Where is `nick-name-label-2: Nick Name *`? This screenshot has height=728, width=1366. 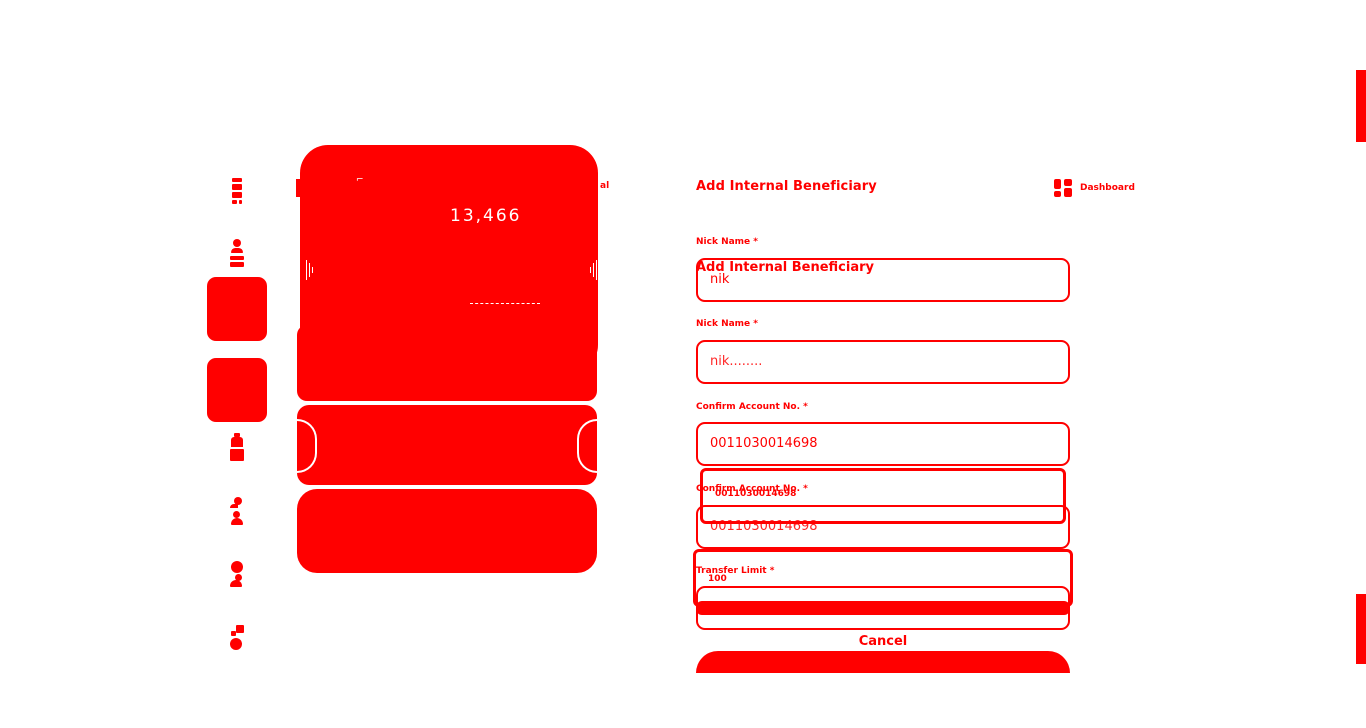 nick-name-label-2: Nick Name * is located at coordinates (727, 324).